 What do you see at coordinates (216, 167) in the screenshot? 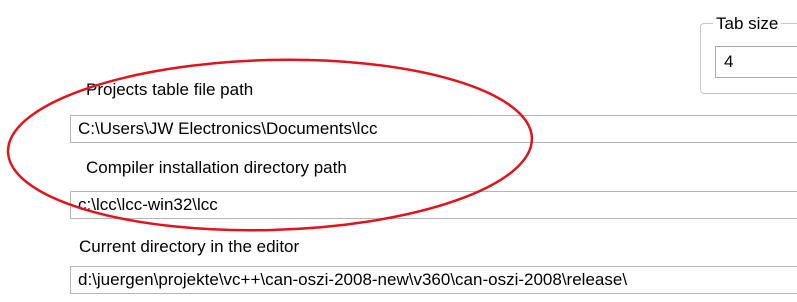
I see `compiler-dir-label: Compiler installation directory path` at bounding box center [216, 167].